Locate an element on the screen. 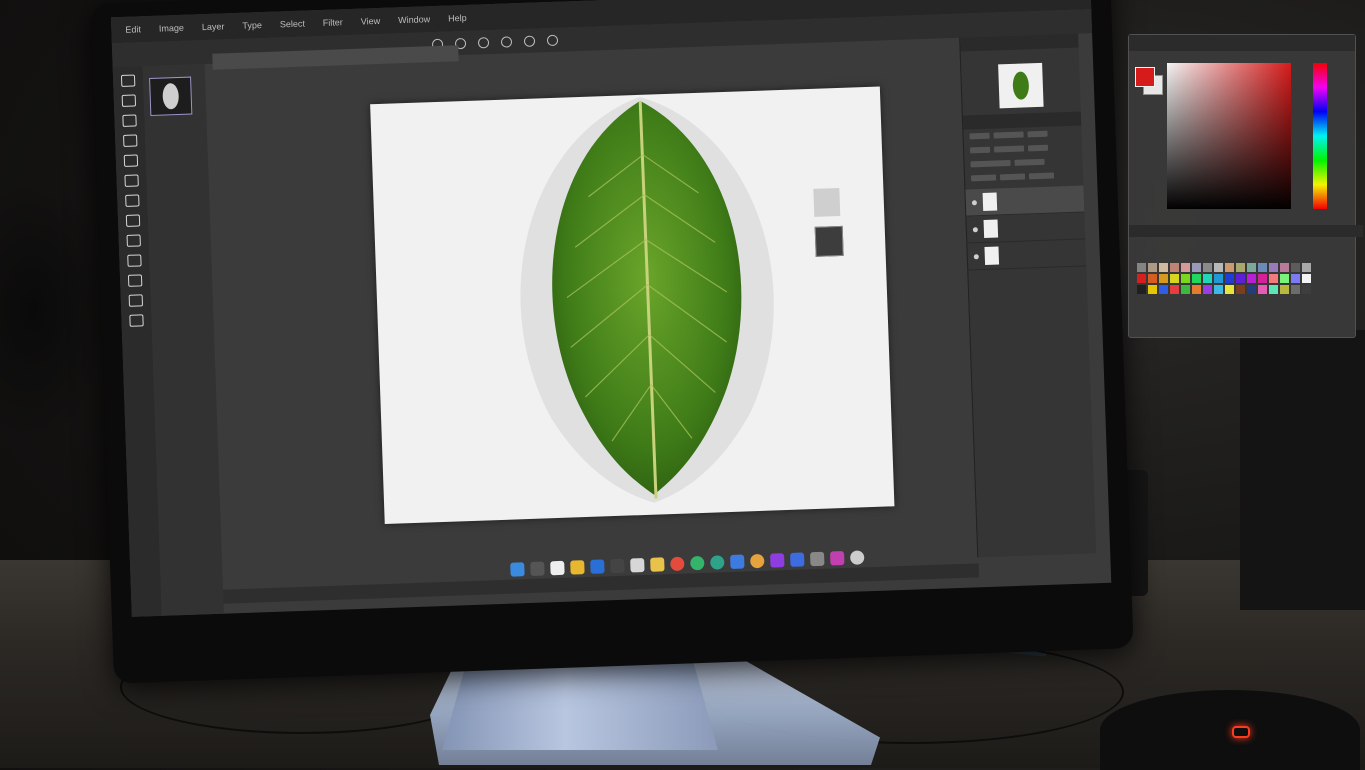 Image resolution: width=1365 pixels, height=770 pixels. marquee-tool-icon is located at coordinates (129, 100).